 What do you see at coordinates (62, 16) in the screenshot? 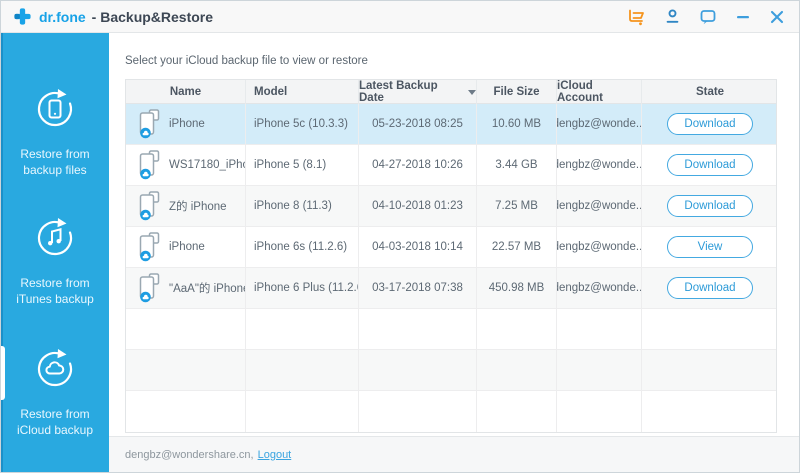
I see `app-brand: dr.fone` at bounding box center [62, 16].